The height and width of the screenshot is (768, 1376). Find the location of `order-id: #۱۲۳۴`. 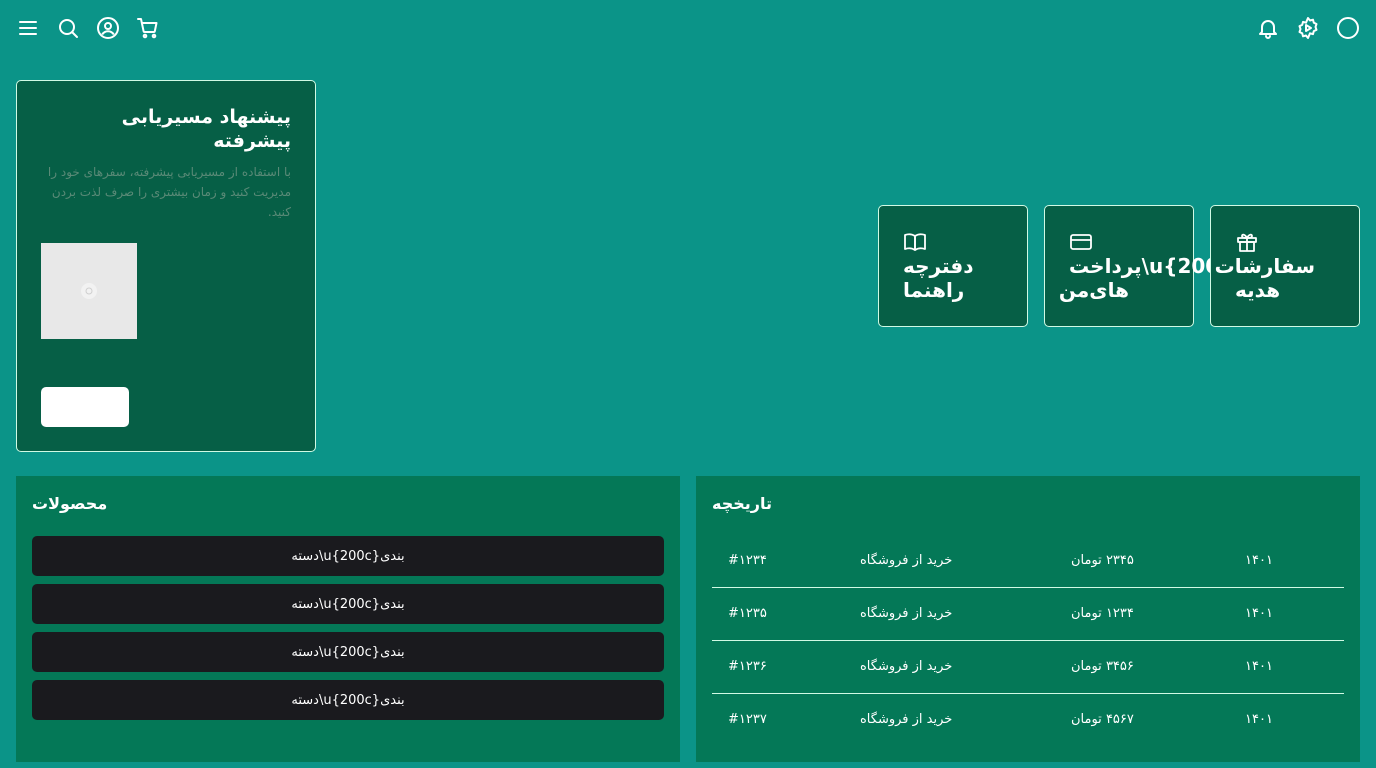

order-id: #۱۲۳۴ is located at coordinates (747, 560).